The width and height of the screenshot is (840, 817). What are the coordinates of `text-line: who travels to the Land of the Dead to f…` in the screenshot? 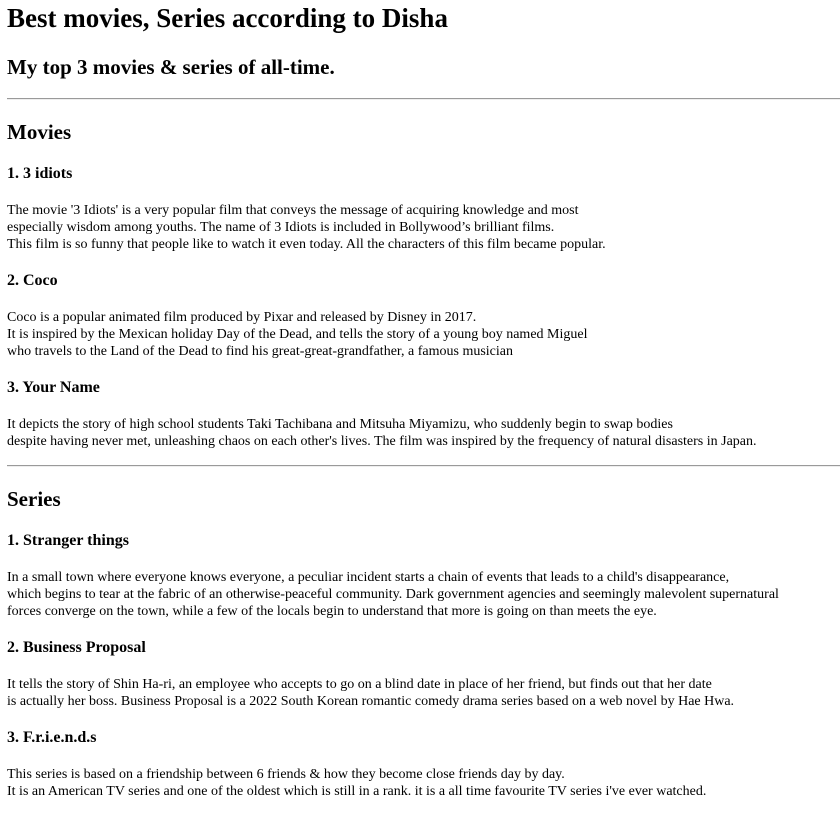 It's located at (260, 351).